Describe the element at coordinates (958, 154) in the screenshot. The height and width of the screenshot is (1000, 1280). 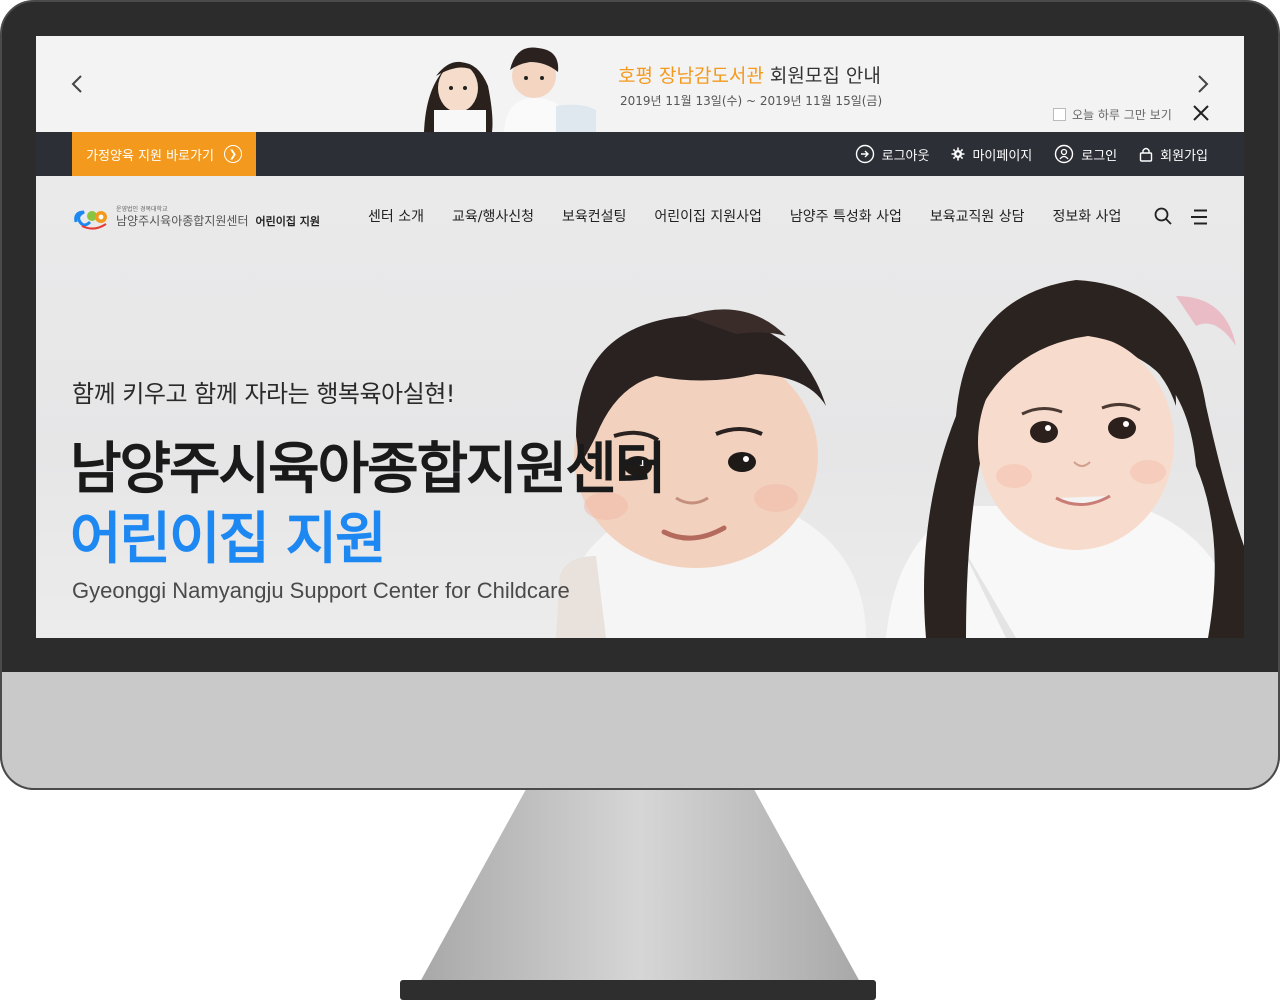
I see `gear-icon` at that location.